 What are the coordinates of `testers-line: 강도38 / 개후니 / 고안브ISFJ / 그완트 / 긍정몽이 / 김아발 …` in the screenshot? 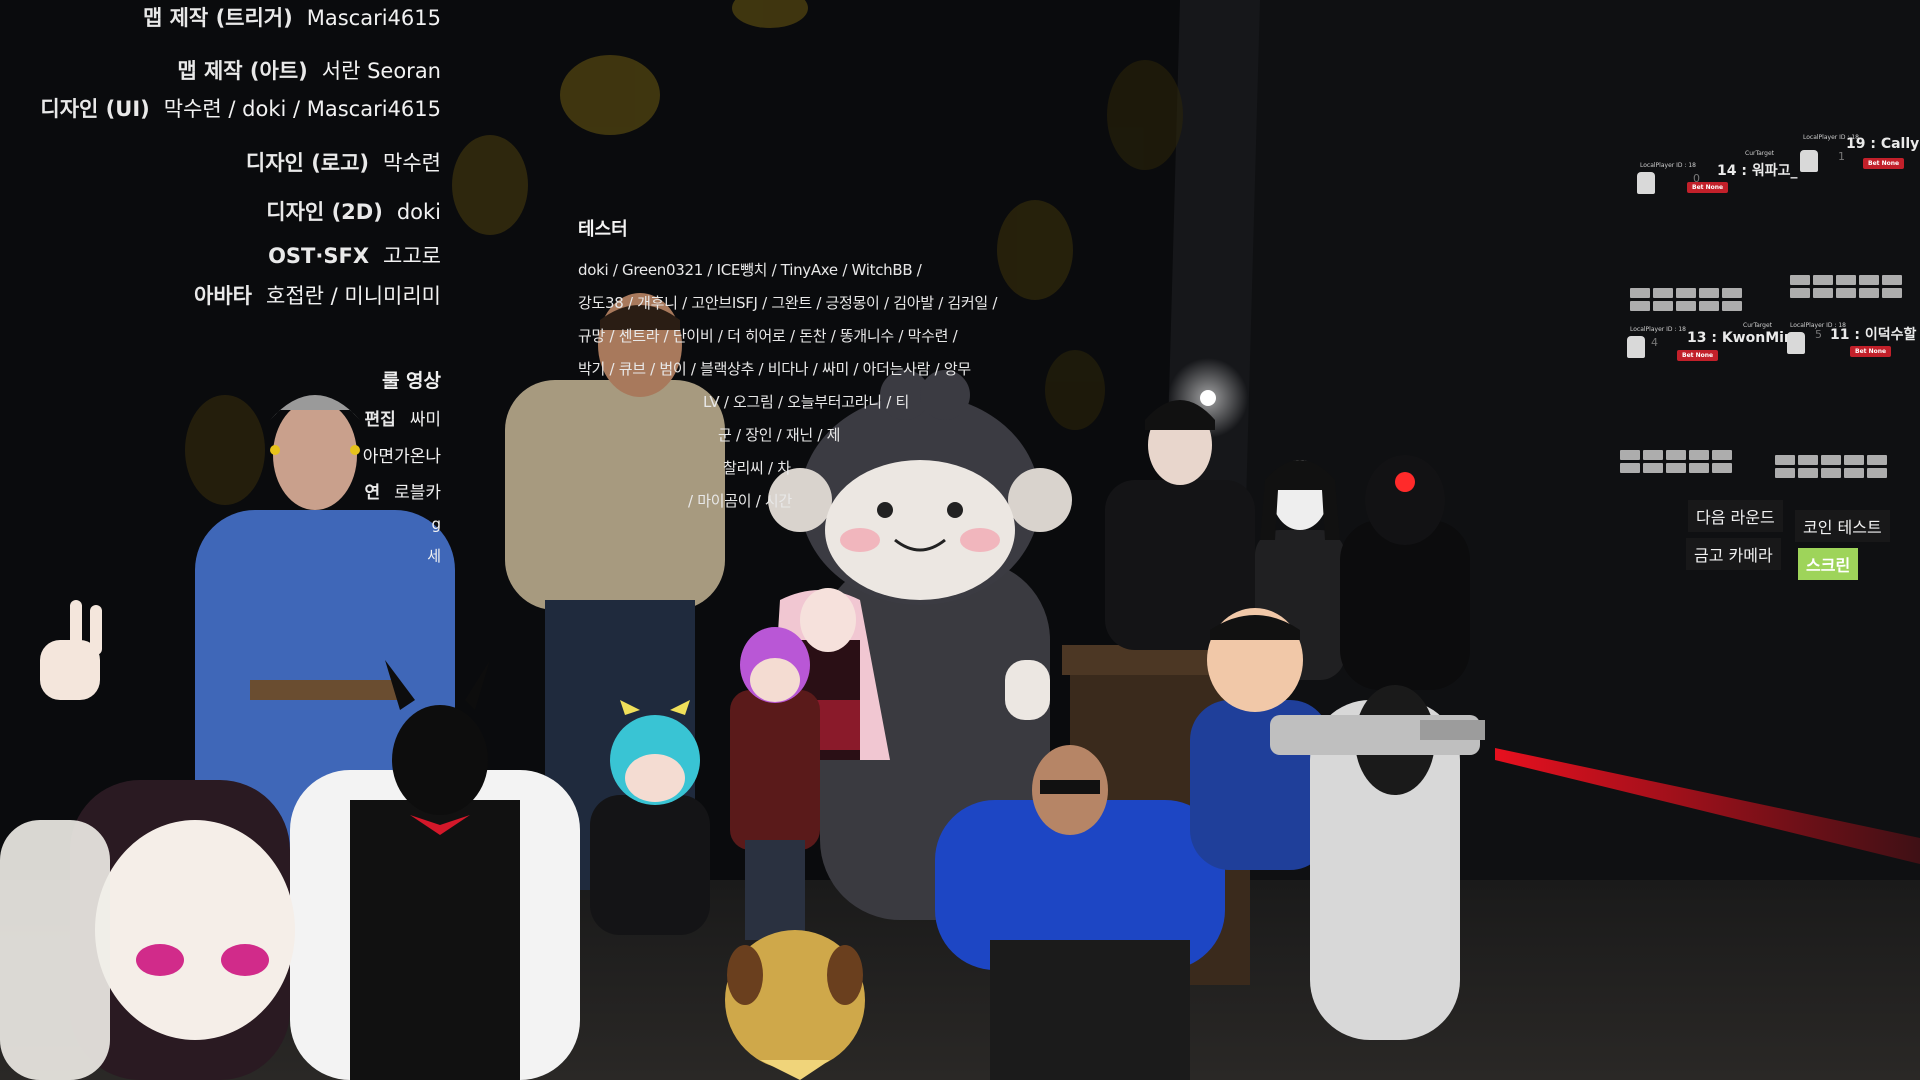 It's located at (788, 303).